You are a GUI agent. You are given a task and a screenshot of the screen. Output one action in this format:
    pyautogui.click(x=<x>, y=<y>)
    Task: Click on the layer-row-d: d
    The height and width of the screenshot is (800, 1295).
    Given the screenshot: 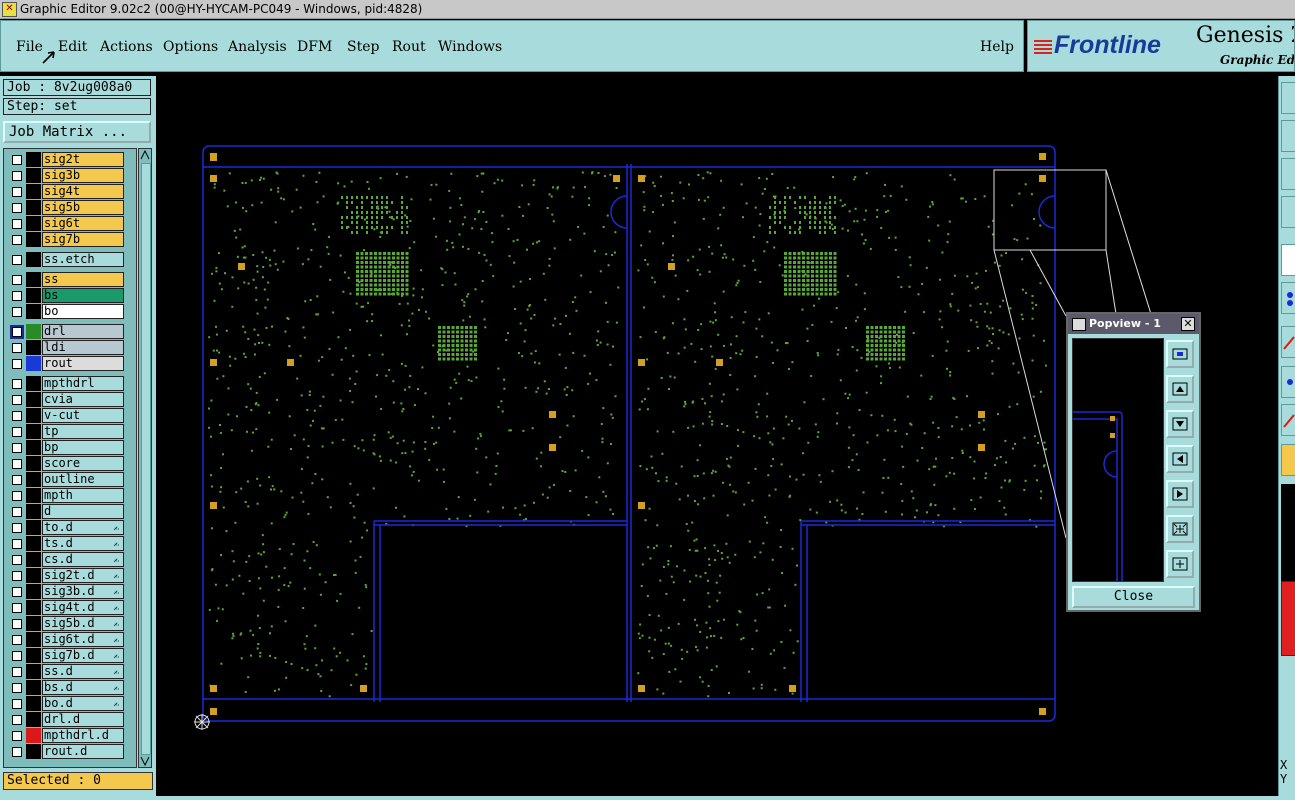 What is the action you would take?
    pyautogui.click(x=66, y=511)
    